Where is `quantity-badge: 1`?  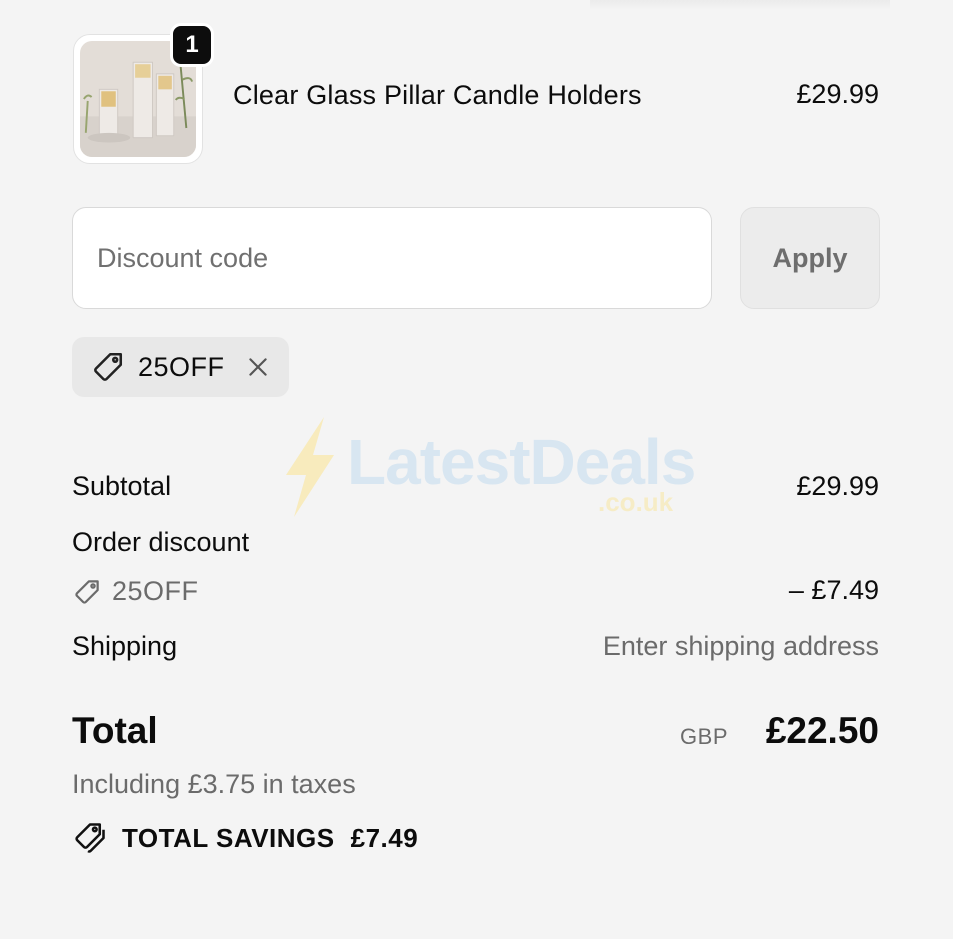 quantity-badge: 1 is located at coordinates (192, 45).